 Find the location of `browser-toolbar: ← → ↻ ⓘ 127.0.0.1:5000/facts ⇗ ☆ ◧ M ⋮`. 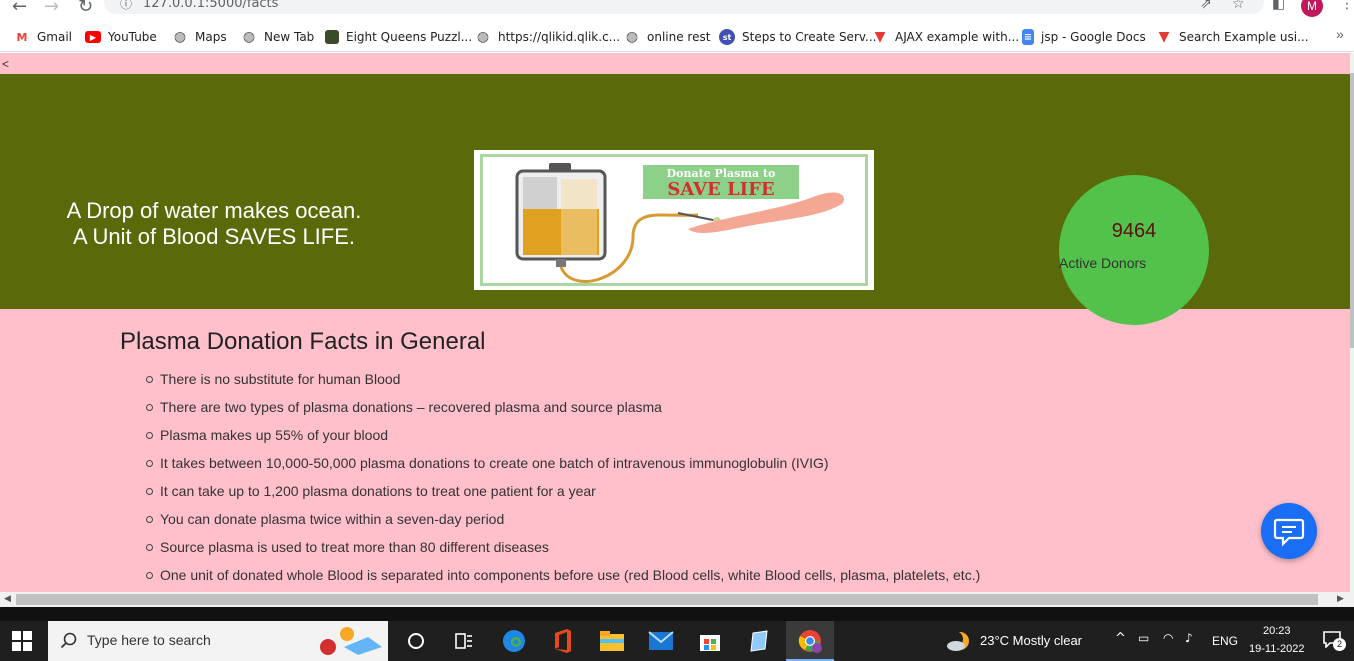

browser-toolbar: ← → ↻ ⓘ 127.0.0.1:5000/facts ⇗ ☆ ◧ M ⋮ is located at coordinates (677, 9).